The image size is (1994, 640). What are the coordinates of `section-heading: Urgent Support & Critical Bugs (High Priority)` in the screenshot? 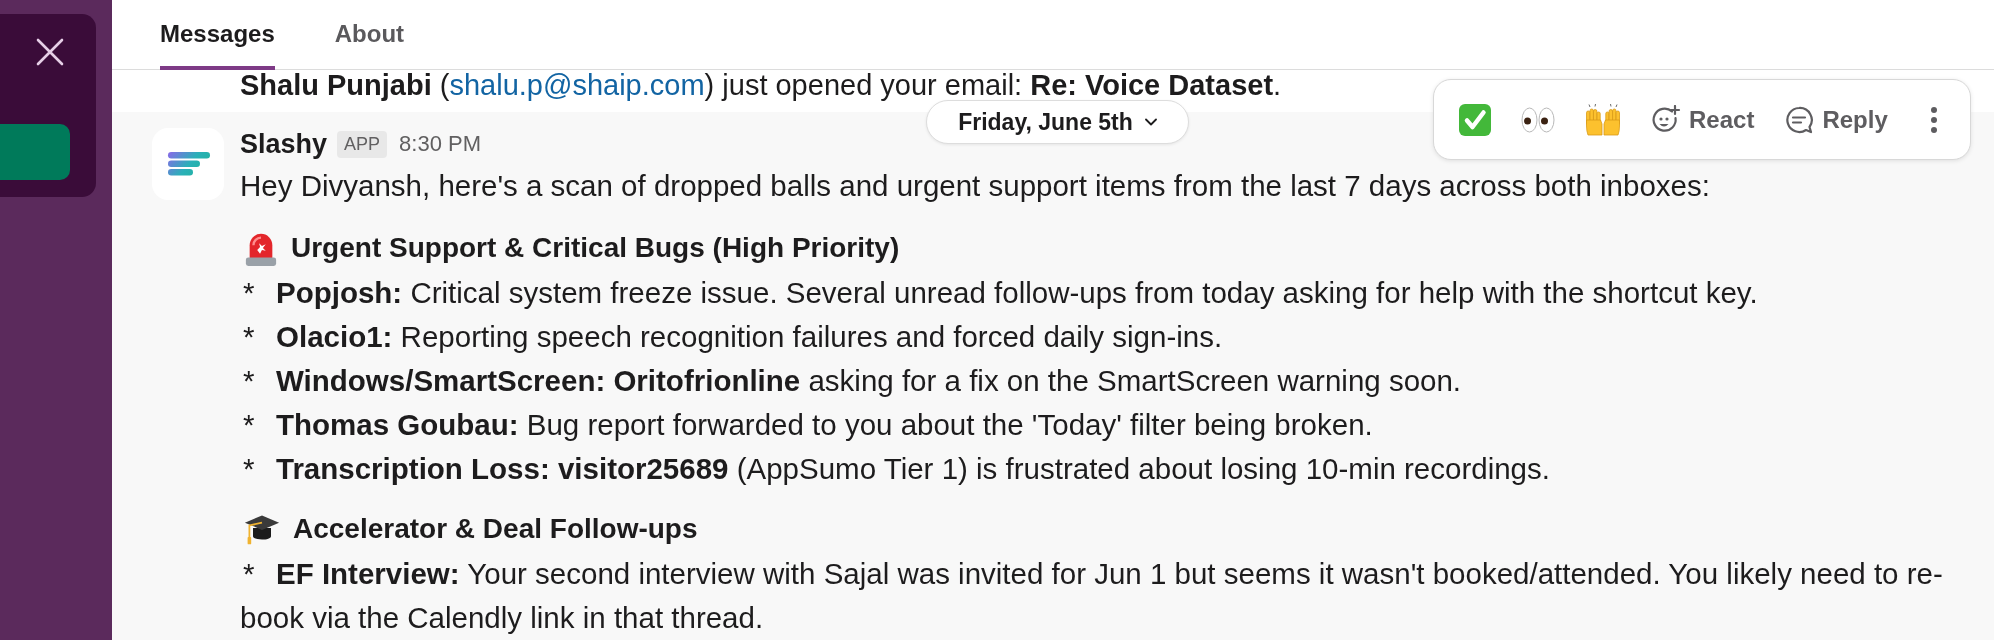 It's located at (595, 247).